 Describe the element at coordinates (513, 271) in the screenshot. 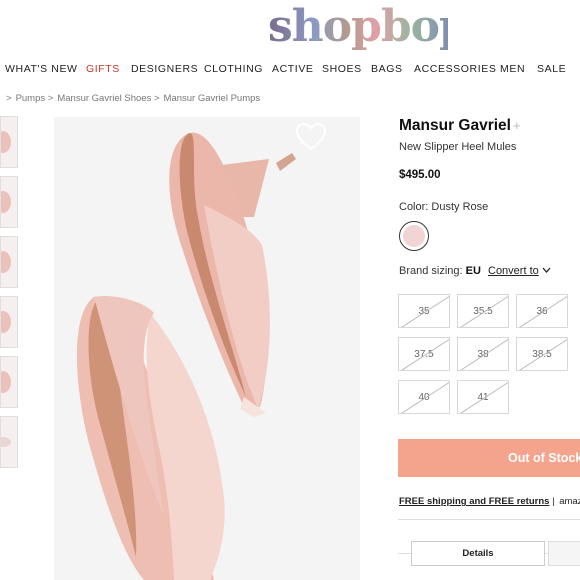

I see `convert-label: Convert to` at that location.